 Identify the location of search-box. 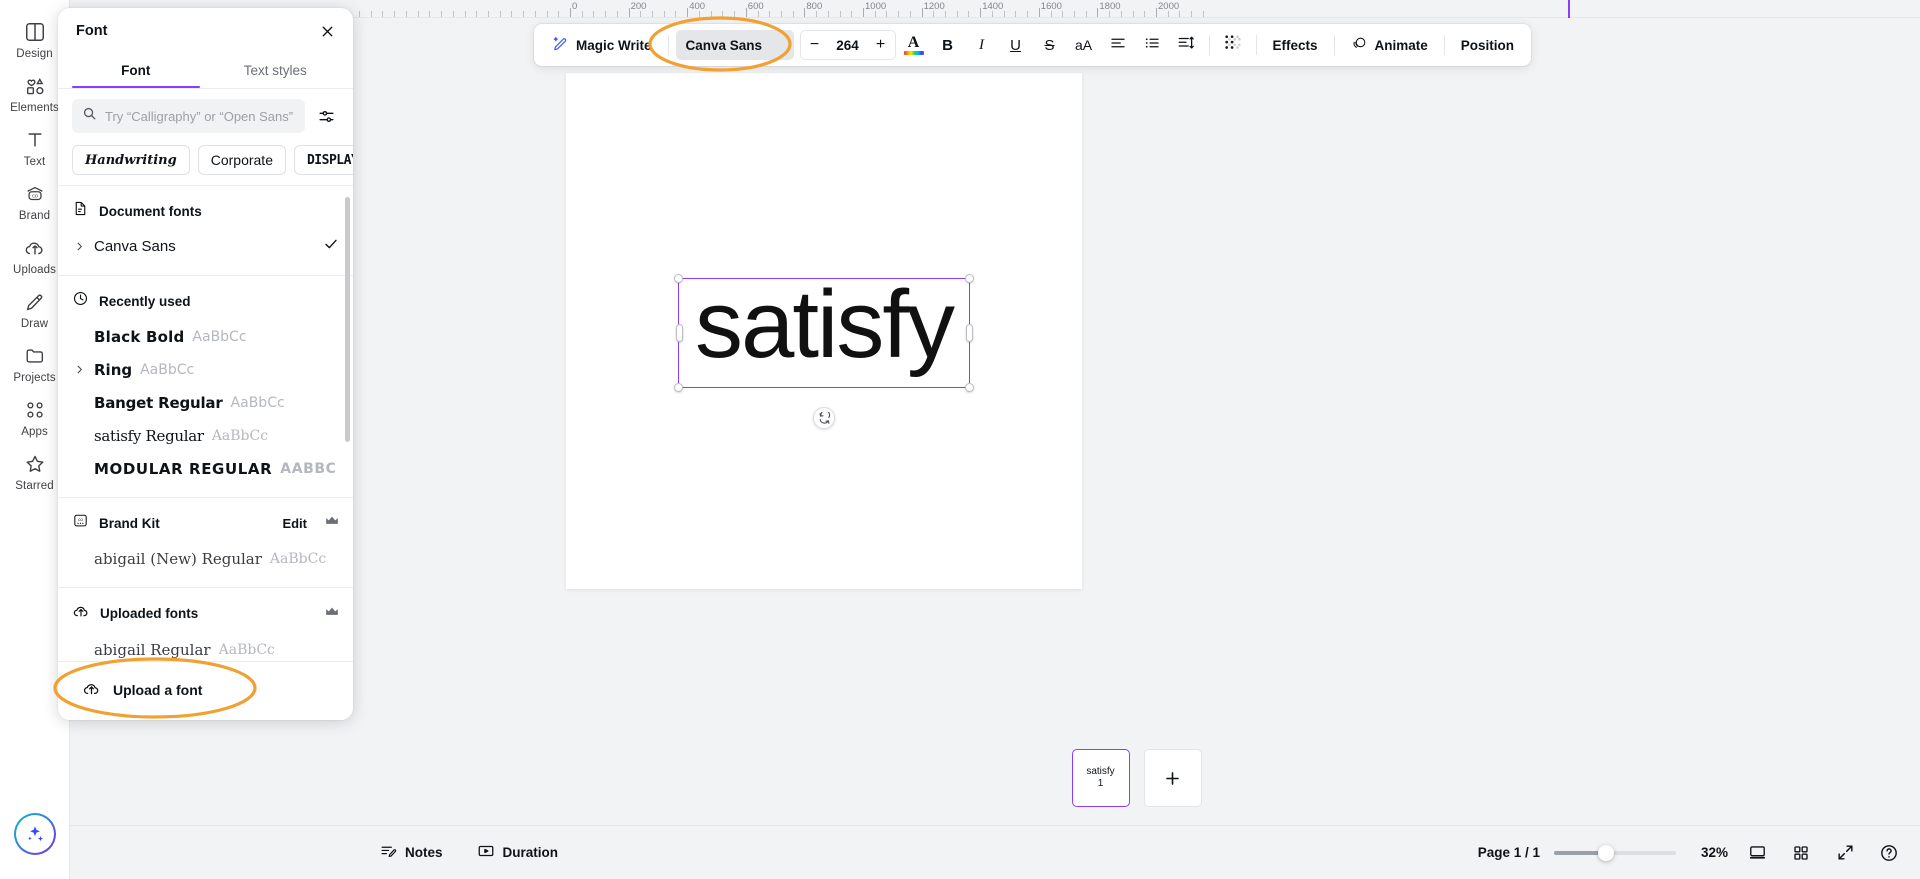
(188, 116).